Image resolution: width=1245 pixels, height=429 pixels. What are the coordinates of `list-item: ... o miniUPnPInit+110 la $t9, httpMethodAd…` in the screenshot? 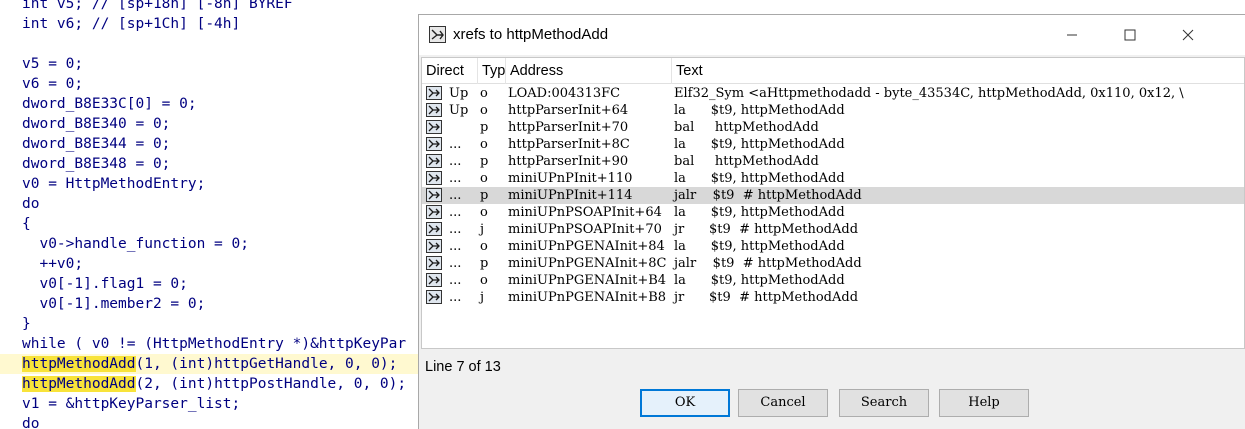 It's located at (833, 178).